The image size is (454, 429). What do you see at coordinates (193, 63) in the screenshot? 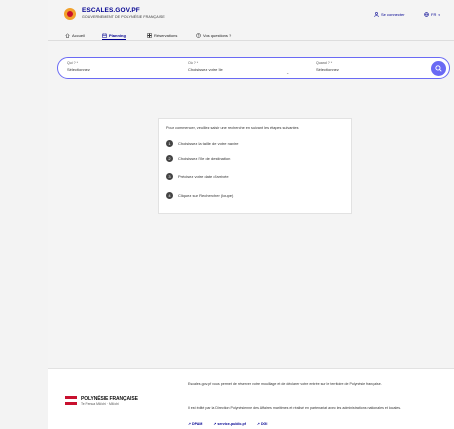
I see `where-label: Où ? *` at bounding box center [193, 63].